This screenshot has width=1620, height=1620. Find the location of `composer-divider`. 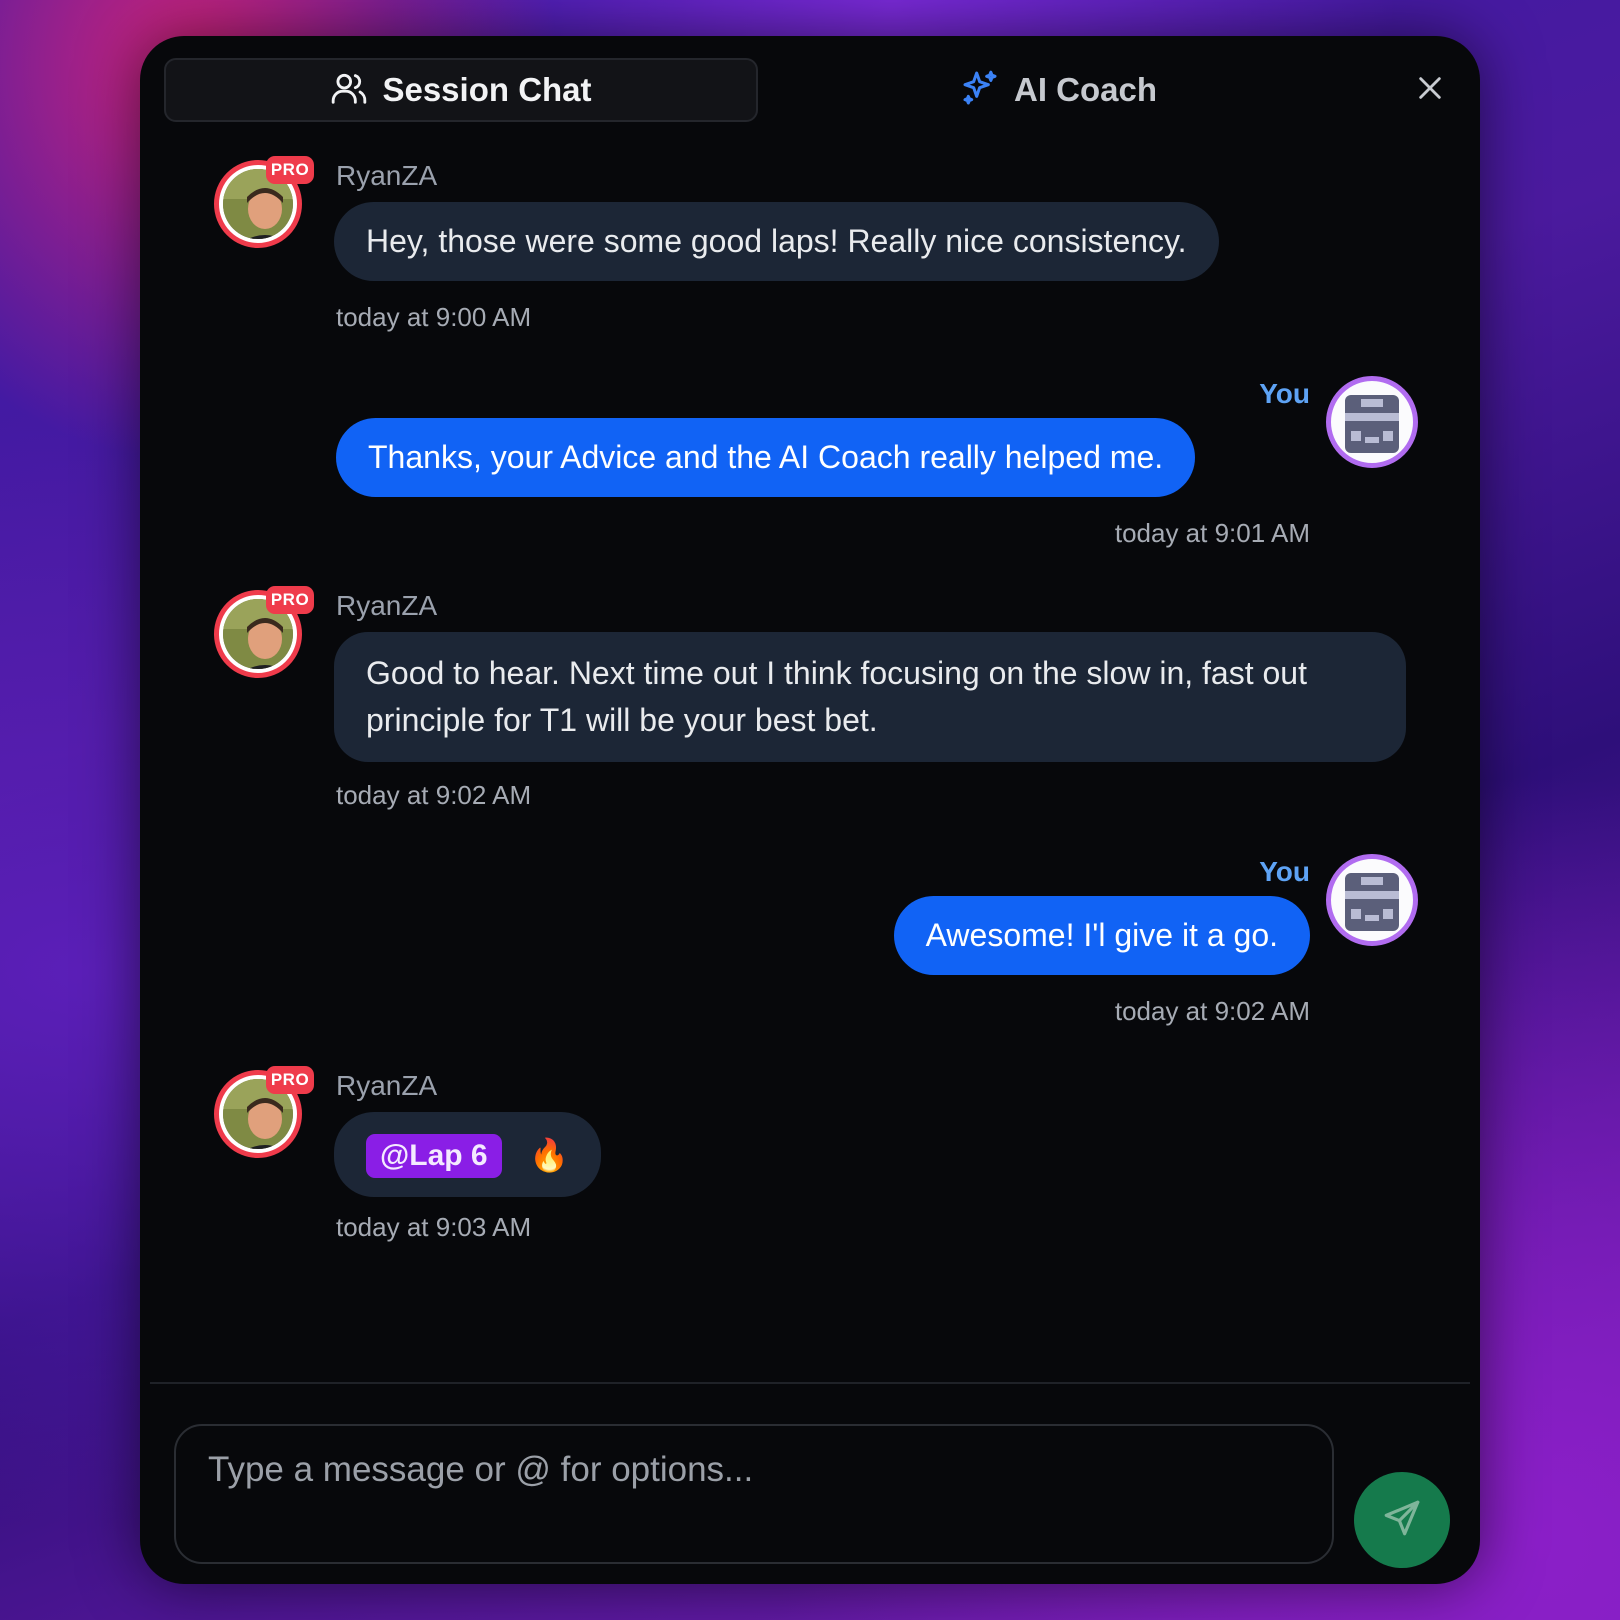

composer-divider is located at coordinates (810, 1383).